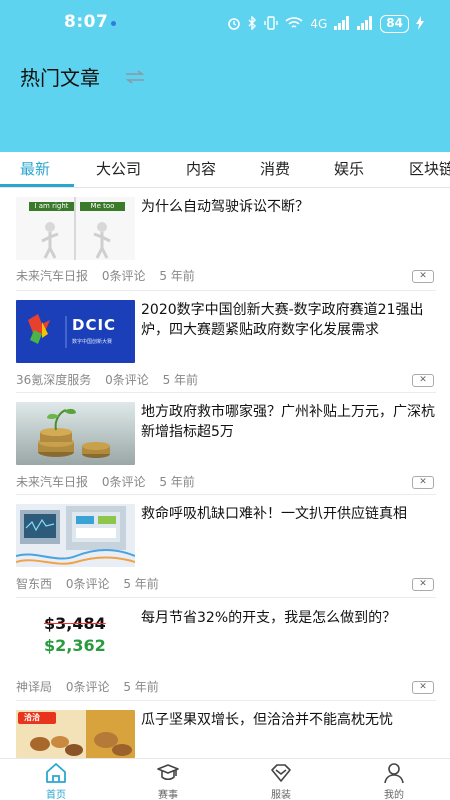  What do you see at coordinates (234, 24) in the screenshot?
I see `alarm-icon` at bounding box center [234, 24].